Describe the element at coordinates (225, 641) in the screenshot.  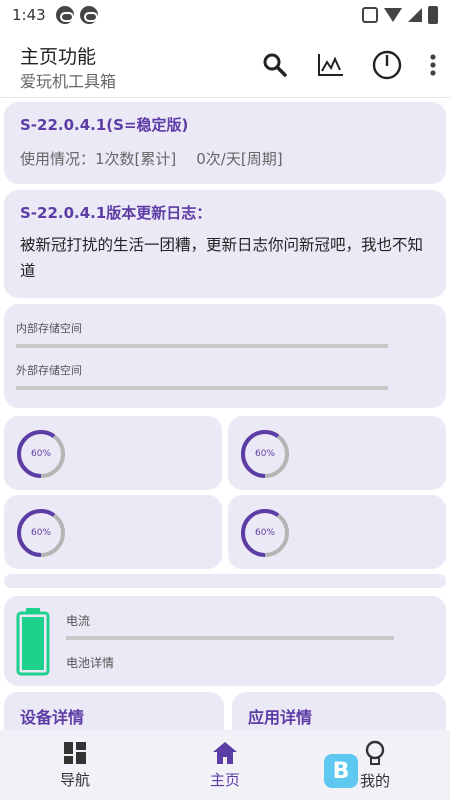
I see `battery-card: 电流 电池详情` at that location.